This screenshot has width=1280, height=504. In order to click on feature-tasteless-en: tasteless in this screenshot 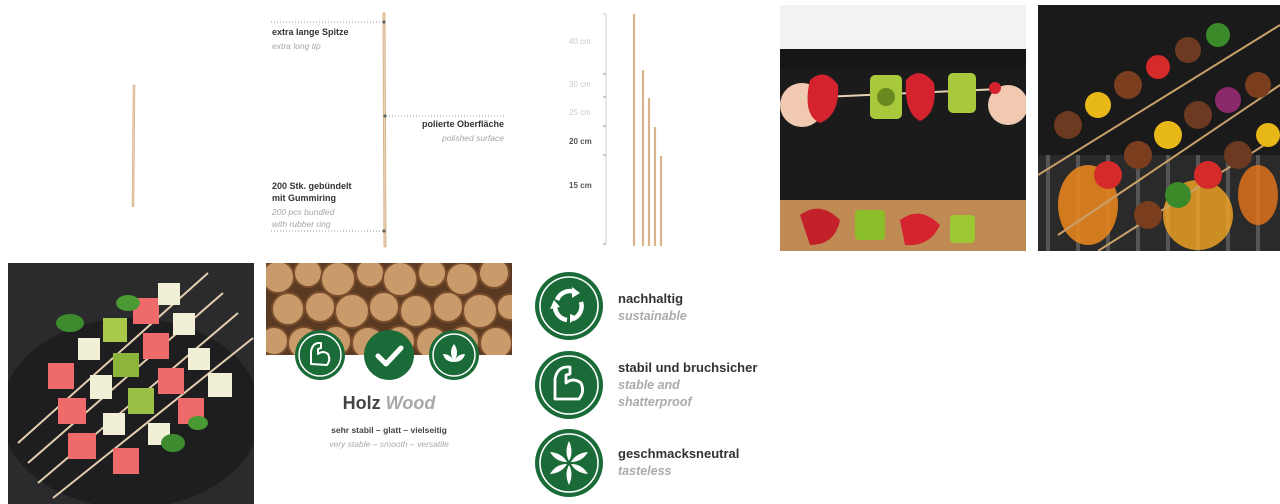, I will do `click(645, 471)`.